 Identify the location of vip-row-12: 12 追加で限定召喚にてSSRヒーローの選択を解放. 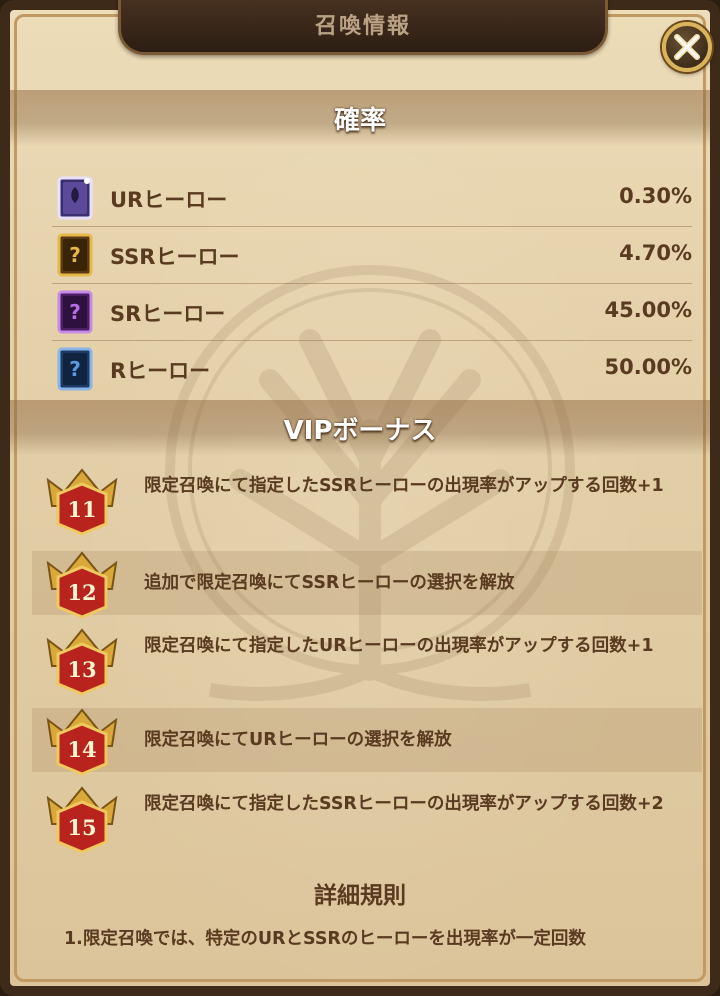
(367, 585).